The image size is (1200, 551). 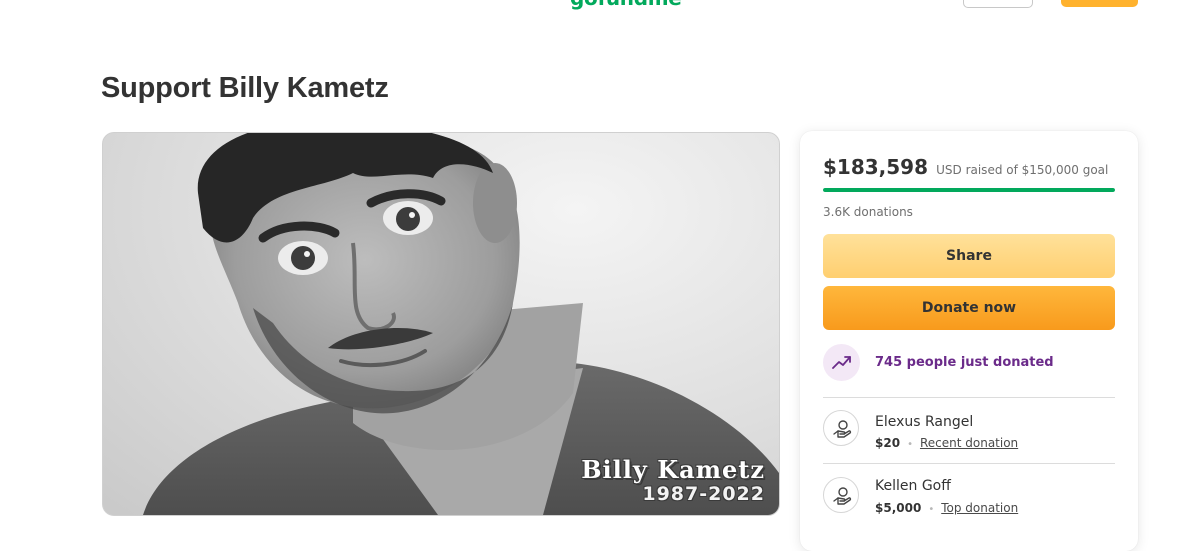 What do you see at coordinates (913, 486) in the screenshot?
I see `donor-name: Kellen Goff` at bounding box center [913, 486].